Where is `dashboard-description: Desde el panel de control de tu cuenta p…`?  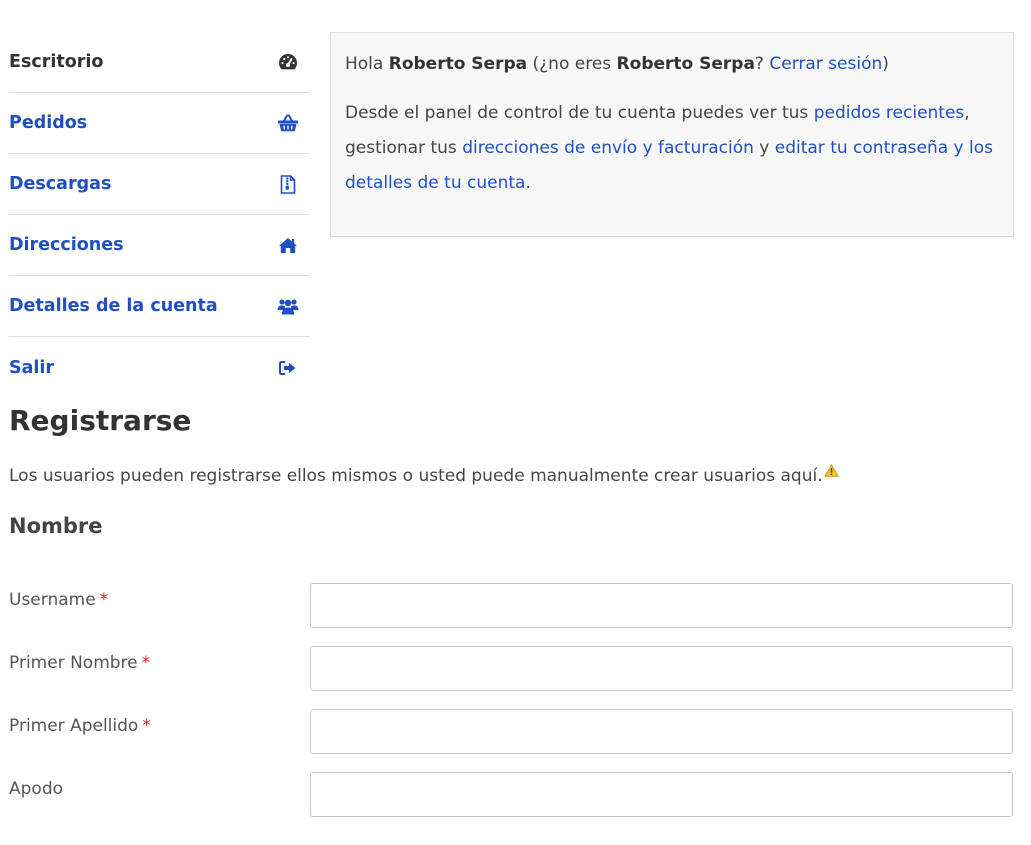
dashboard-description: Desde el panel de control de tu cuenta p… is located at coordinates (672, 148).